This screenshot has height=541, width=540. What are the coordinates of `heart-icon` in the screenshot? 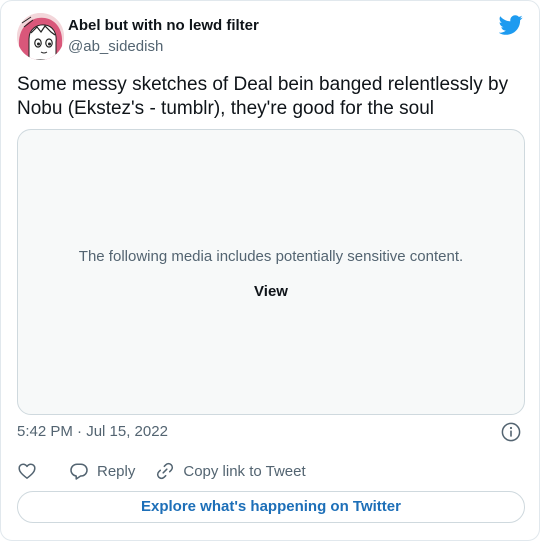 It's located at (27, 471).